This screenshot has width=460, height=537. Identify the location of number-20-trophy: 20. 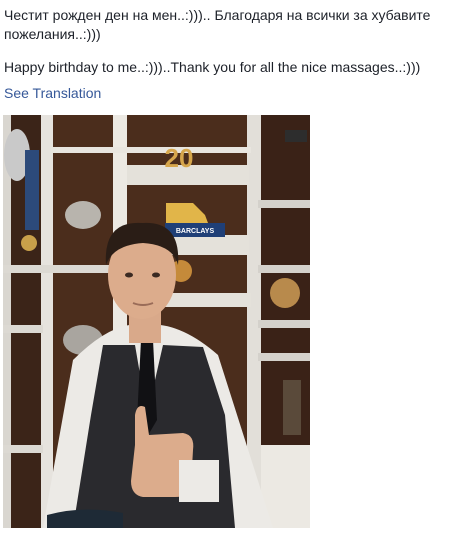
(179, 158).